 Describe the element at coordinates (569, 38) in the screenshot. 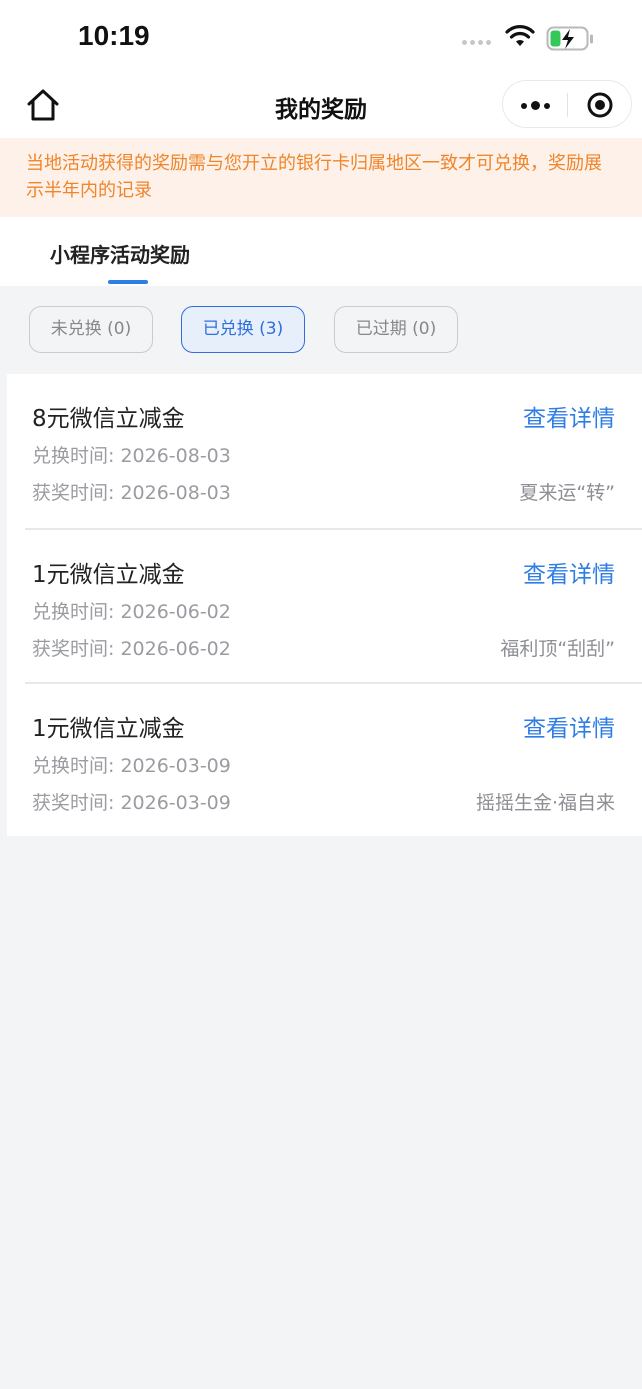

I see `battery-charging-icon` at that location.